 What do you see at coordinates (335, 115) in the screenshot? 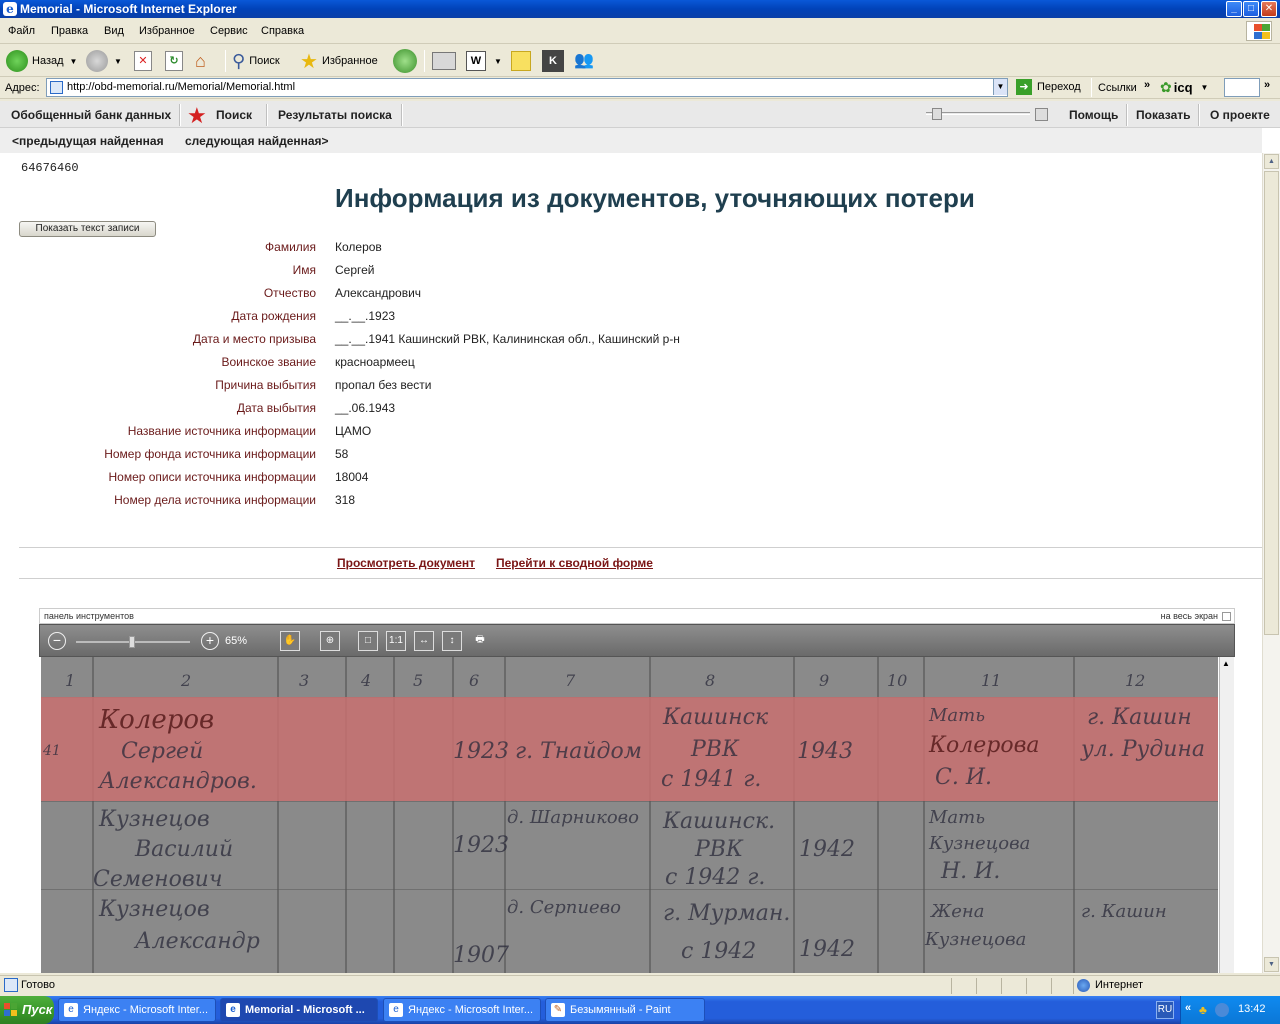
I see `nav-results: Результаты поиска` at bounding box center [335, 115].